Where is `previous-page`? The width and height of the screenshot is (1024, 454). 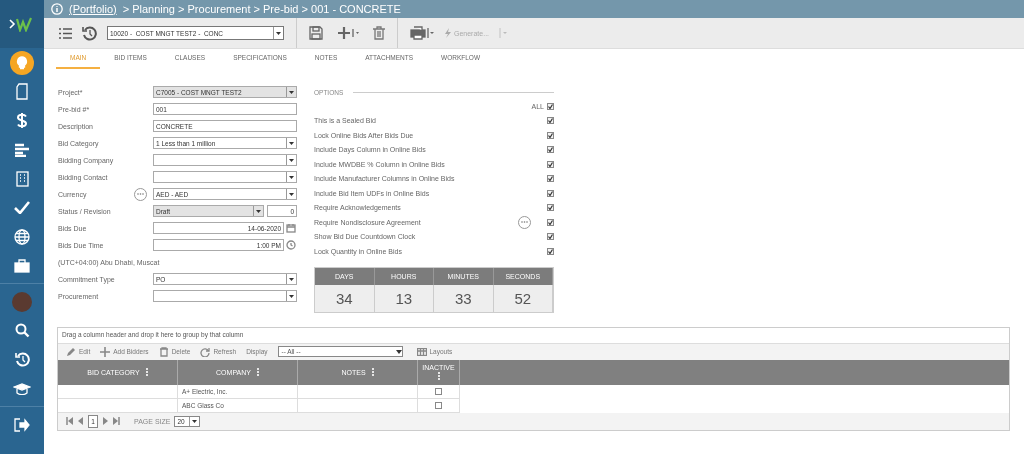 previous-page is located at coordinates (80, 421).